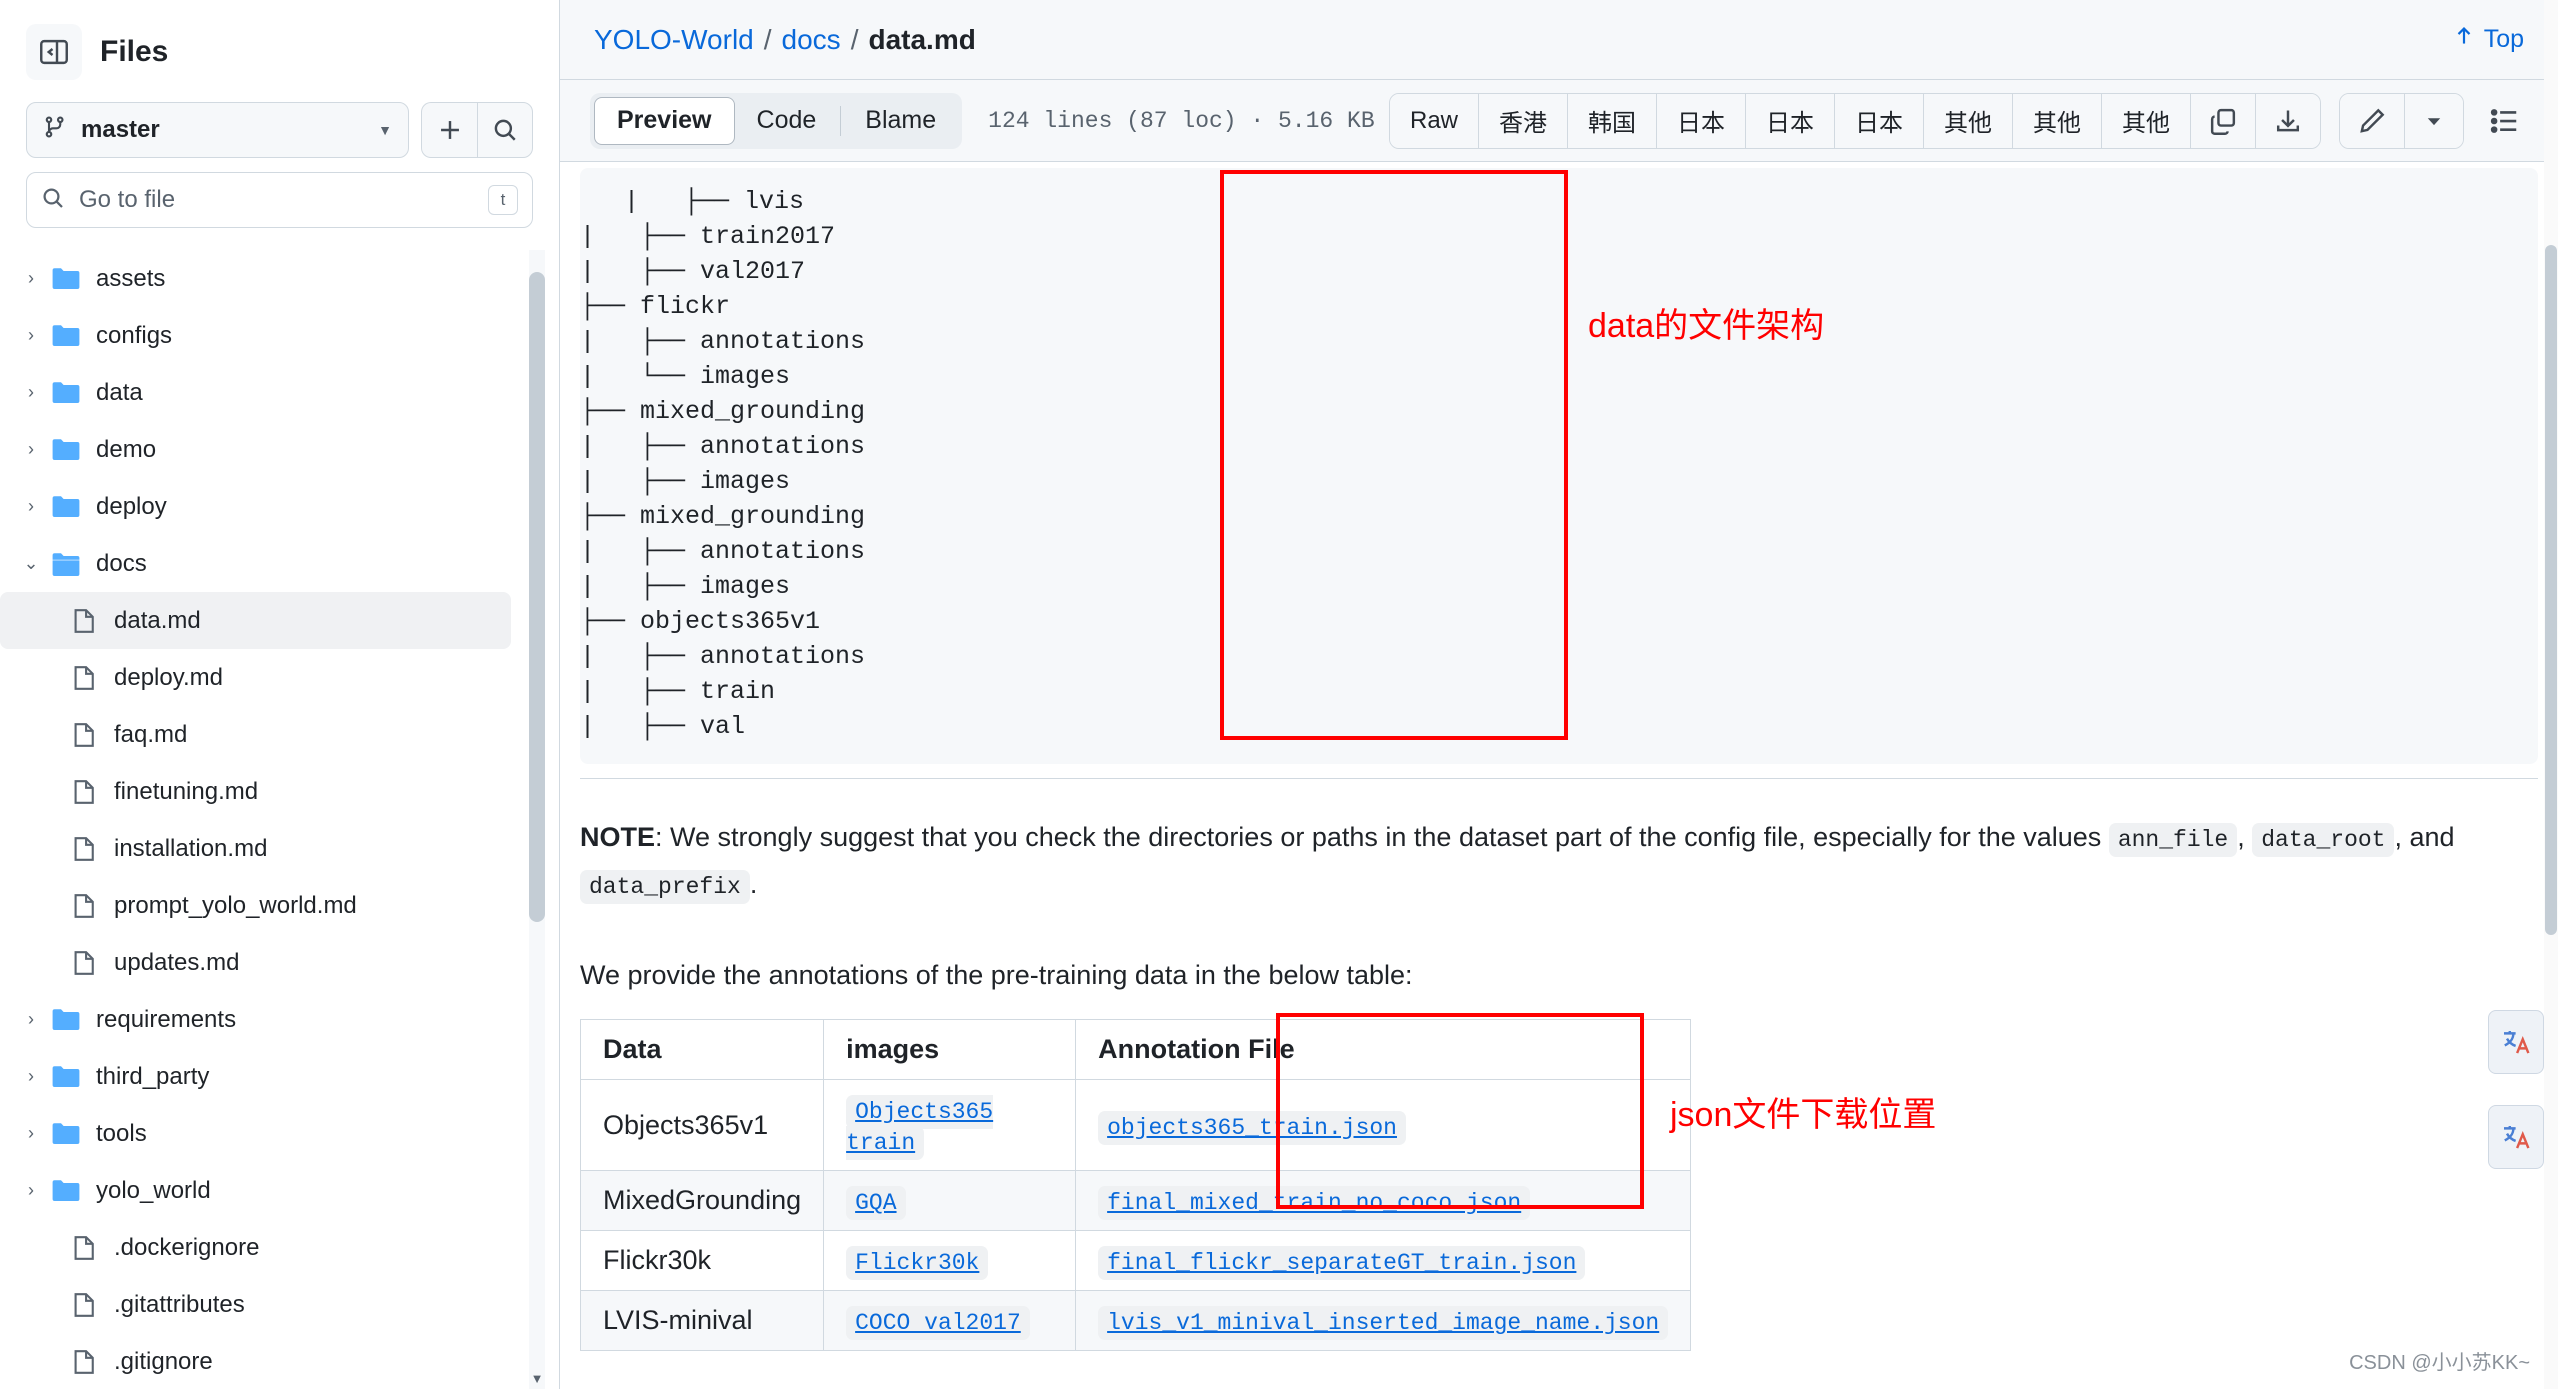  Describe the element at coordinates (134, 51) in the screenshot. I see `sidebar-title: Files` at that location.